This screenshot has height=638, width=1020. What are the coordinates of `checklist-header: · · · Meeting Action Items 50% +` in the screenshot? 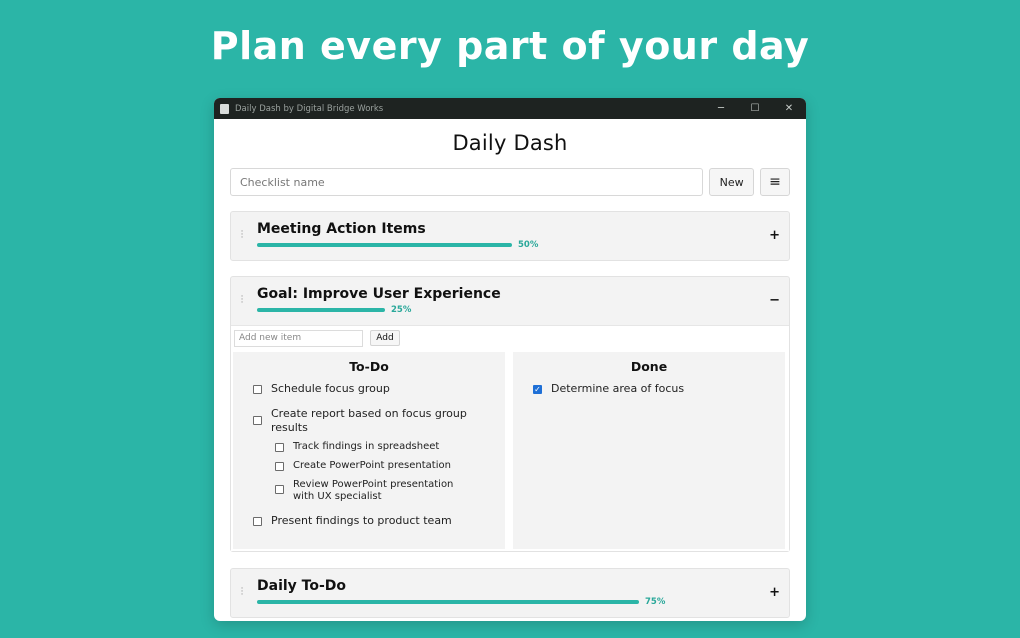 It's located at (510, 236).